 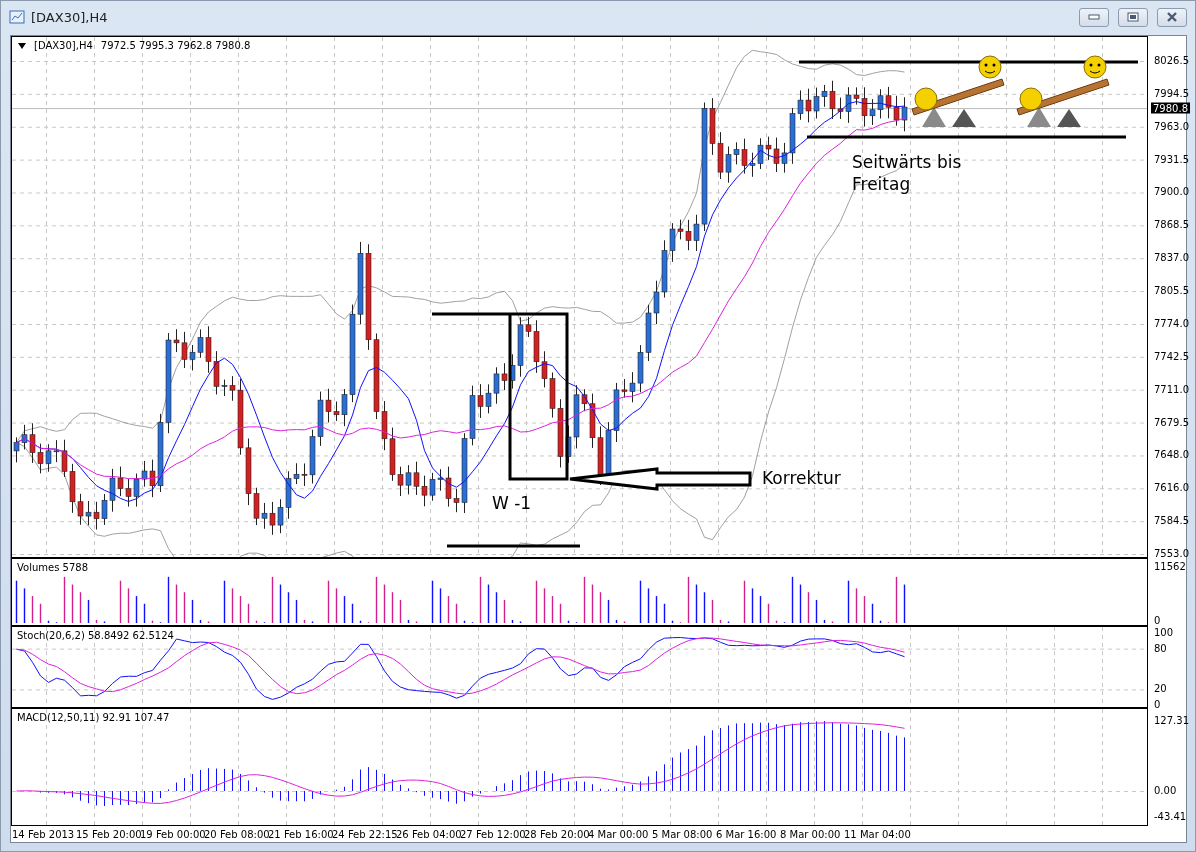 What do you see at coordinates (44, 834) in the screenshot?
I see `time-label: 14 Feb 2013` at bounding box center [44, 834].